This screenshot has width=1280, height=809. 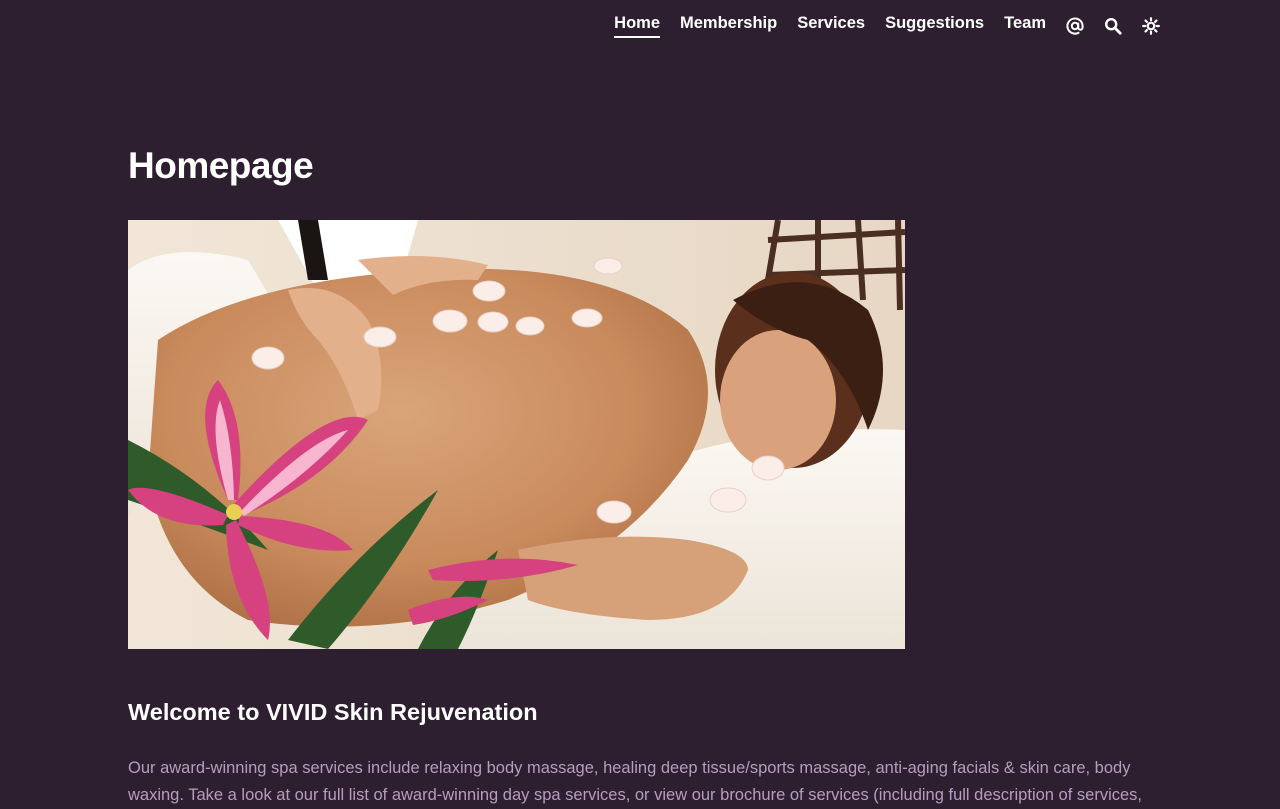 I want to click on search-icon, so click(x=1113, y=26).